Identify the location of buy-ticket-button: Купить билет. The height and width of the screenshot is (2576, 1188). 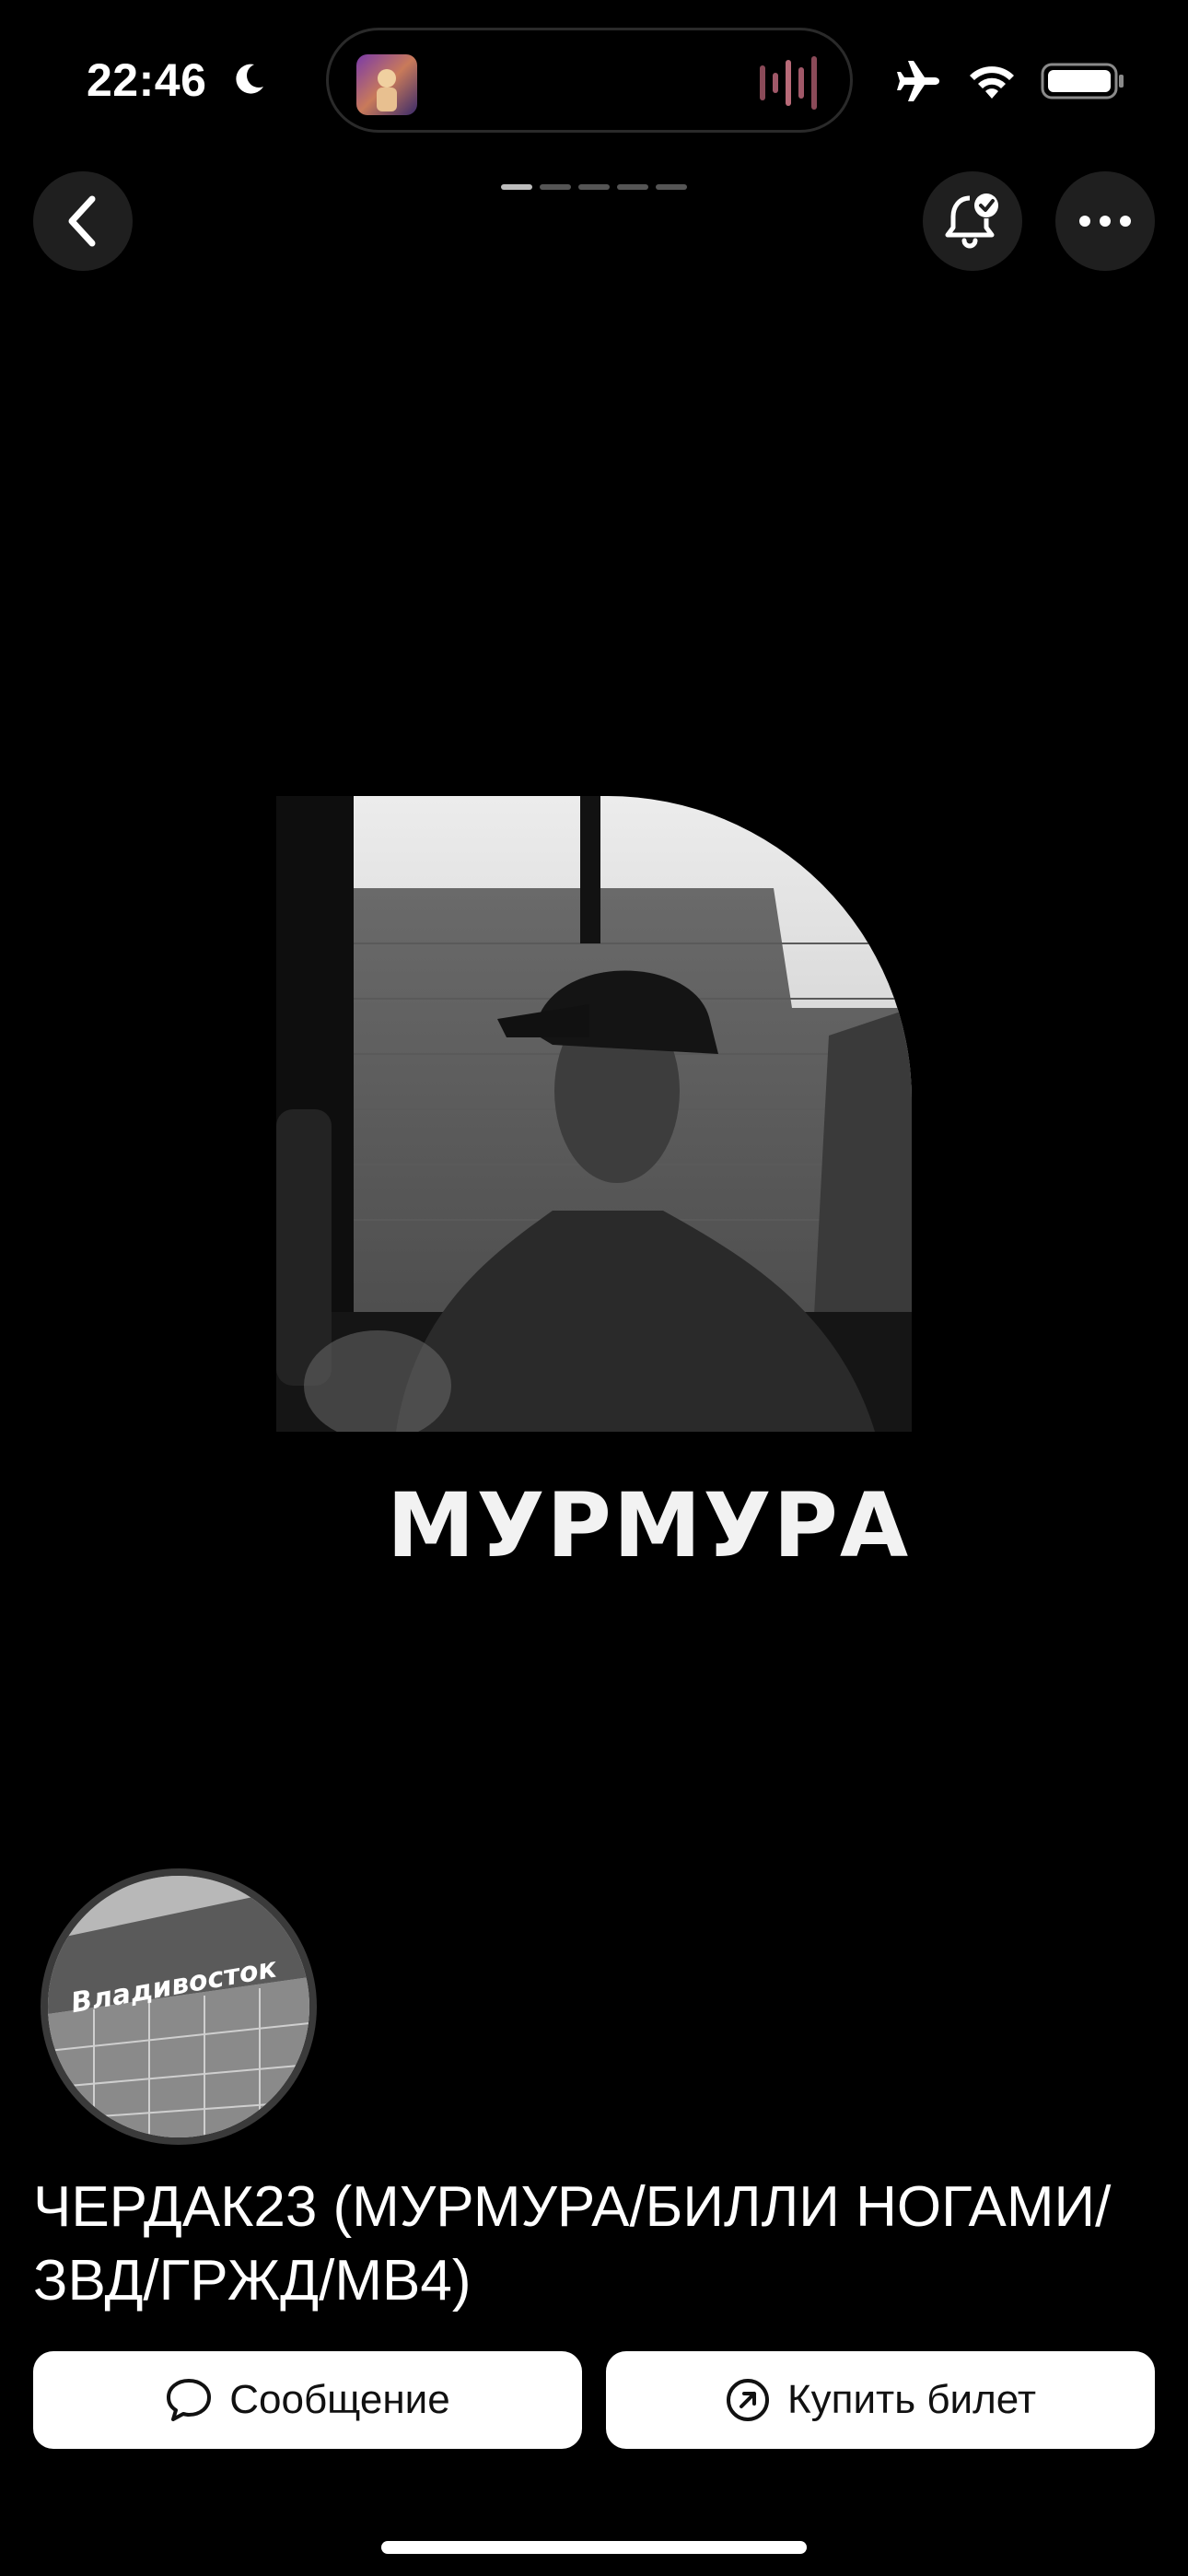
(880, 2400).